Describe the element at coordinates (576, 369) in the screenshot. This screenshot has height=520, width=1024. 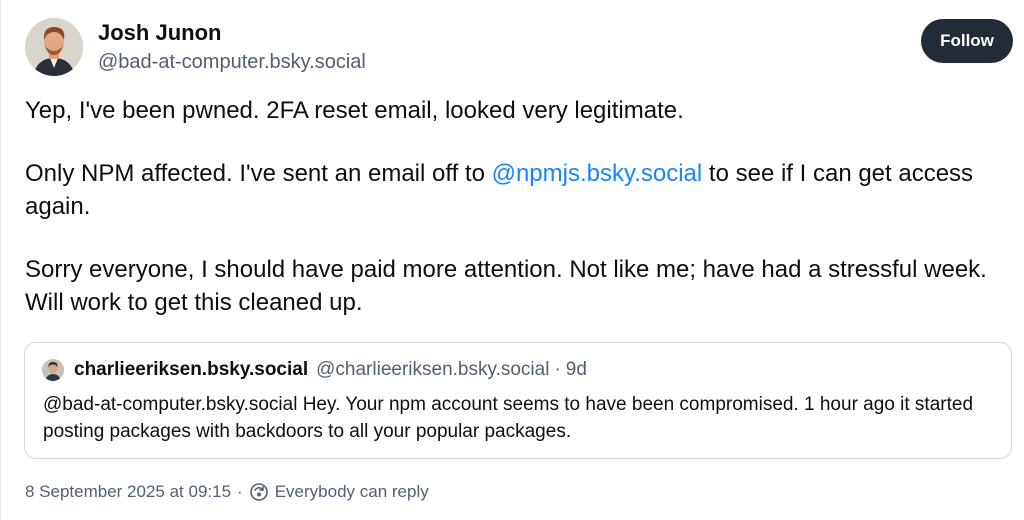
I see `quoted-post-age: 9d` at that location.